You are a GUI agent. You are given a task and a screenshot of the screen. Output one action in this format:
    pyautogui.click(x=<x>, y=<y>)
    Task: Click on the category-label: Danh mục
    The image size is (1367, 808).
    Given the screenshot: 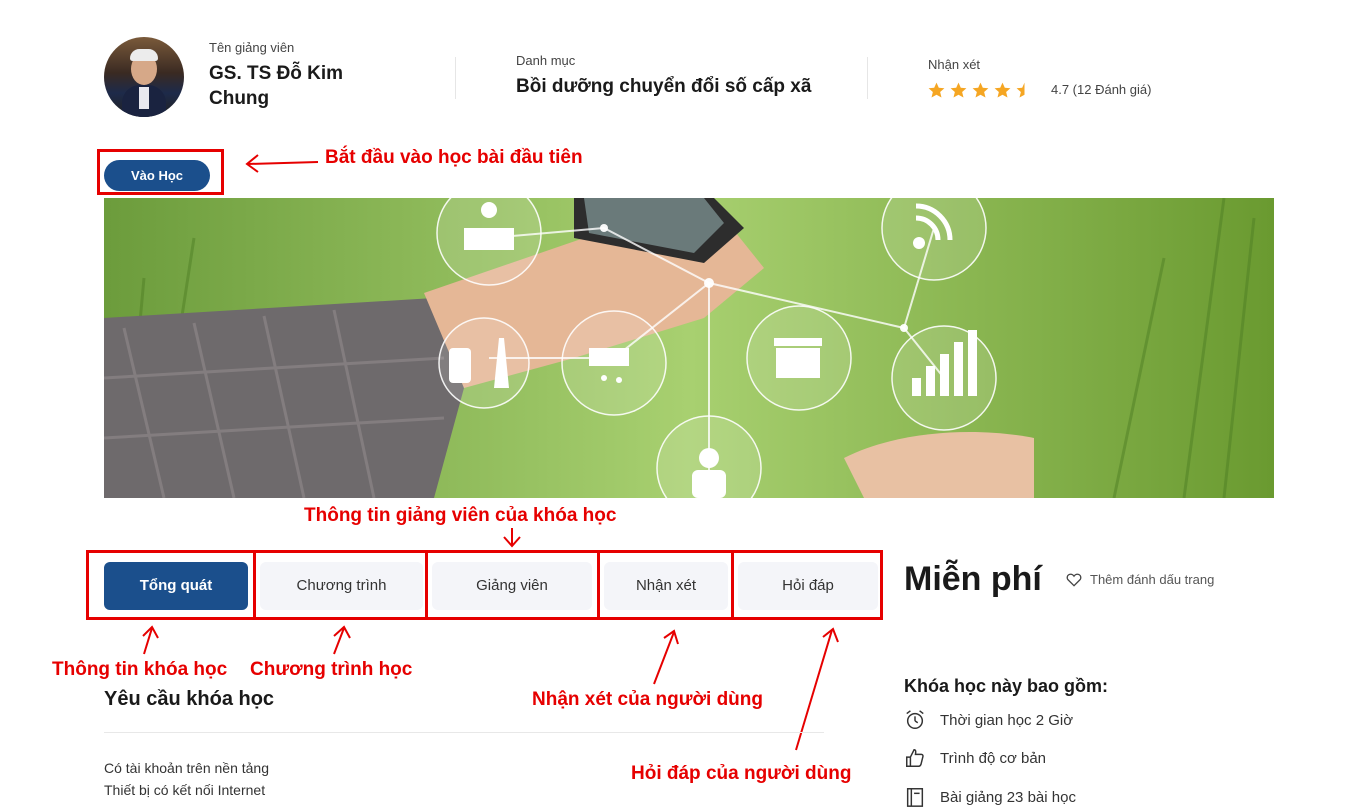 What is the action you would take?
    pyautogui.click(x=546, y=60)
    